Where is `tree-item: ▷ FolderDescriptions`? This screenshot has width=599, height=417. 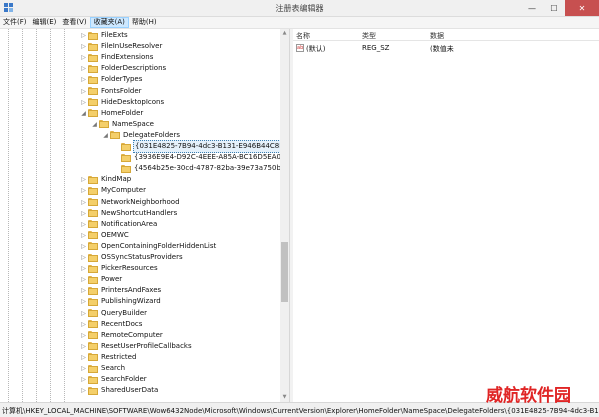 tree-item: ▷ FolderDescriptions is located at coordinates (123, 68).